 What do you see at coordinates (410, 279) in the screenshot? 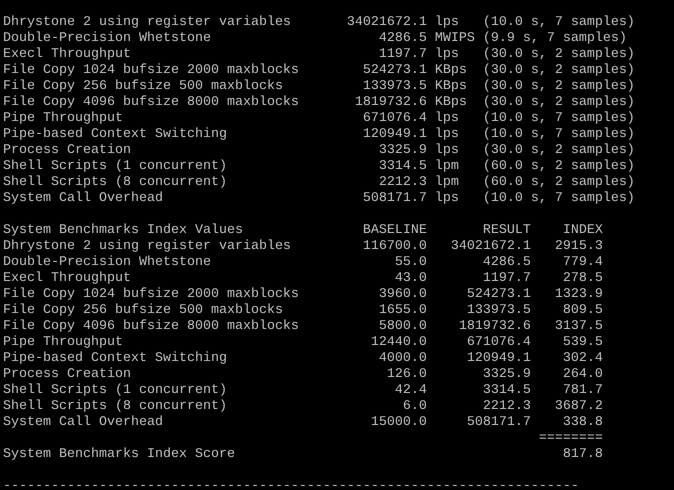
I see `baseline-value: 43.0` at bounding box center [410, 279].